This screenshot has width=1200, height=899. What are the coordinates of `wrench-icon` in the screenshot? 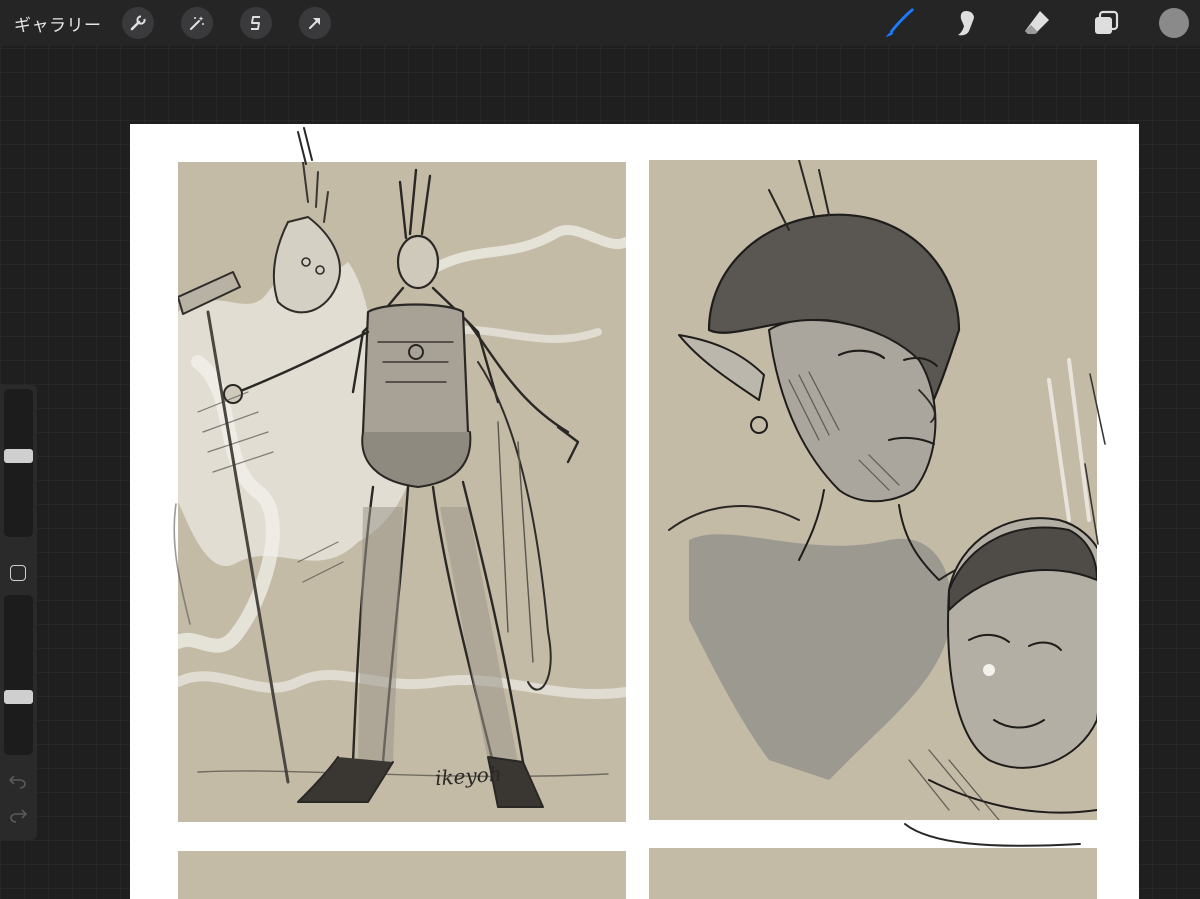 It's located at (138, 23).